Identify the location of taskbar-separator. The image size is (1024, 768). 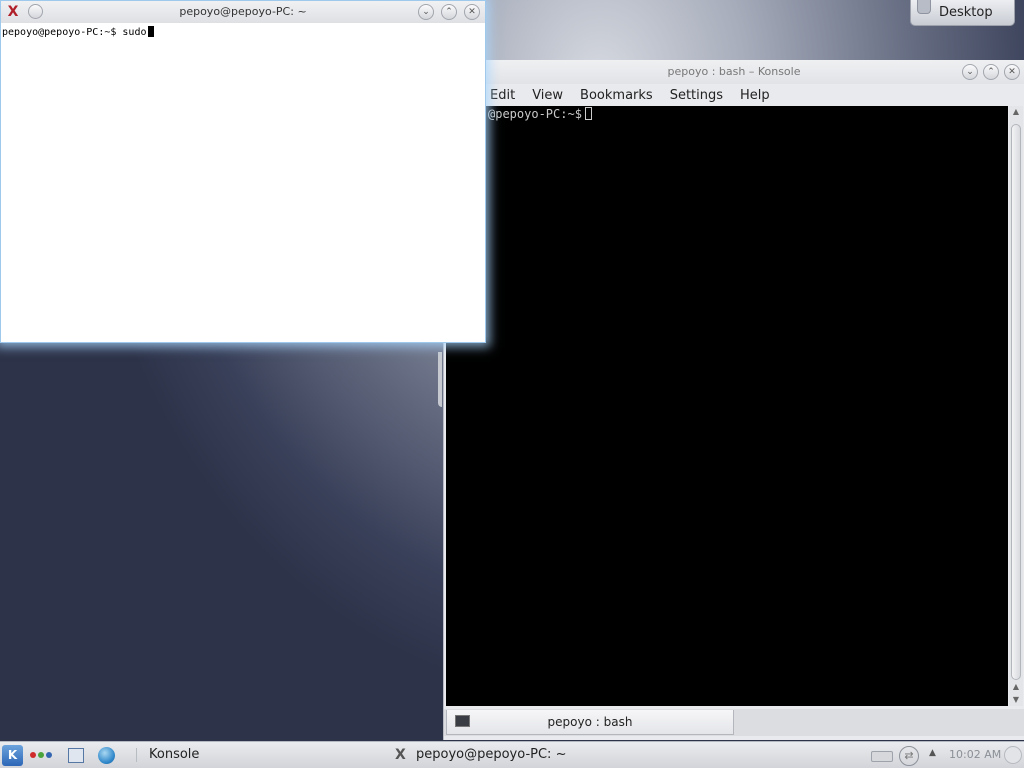
(136, 755).